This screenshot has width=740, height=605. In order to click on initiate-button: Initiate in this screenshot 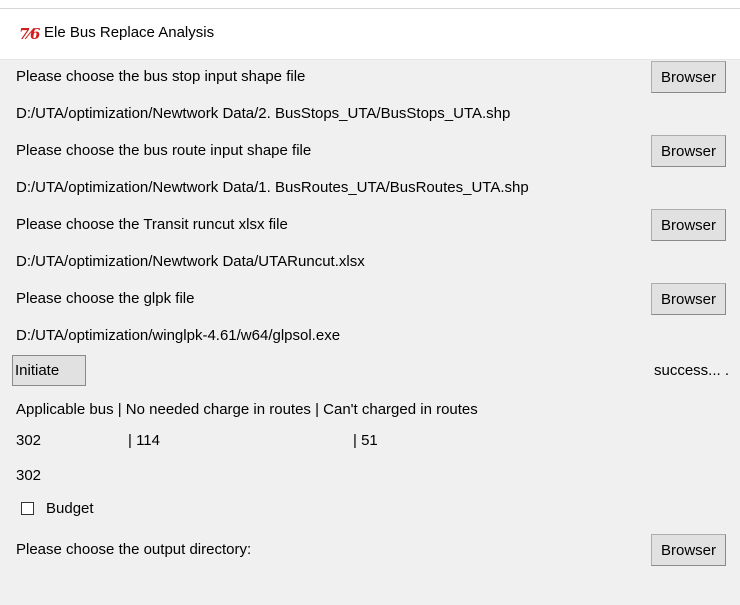, I will do `click(49, 370)`.